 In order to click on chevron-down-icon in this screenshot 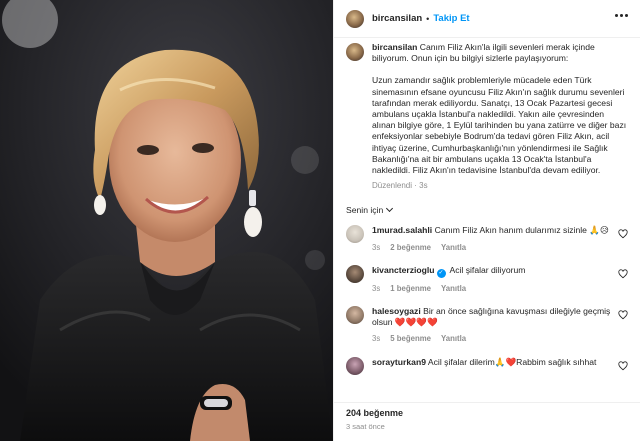, I will do `click(390, 209)`.